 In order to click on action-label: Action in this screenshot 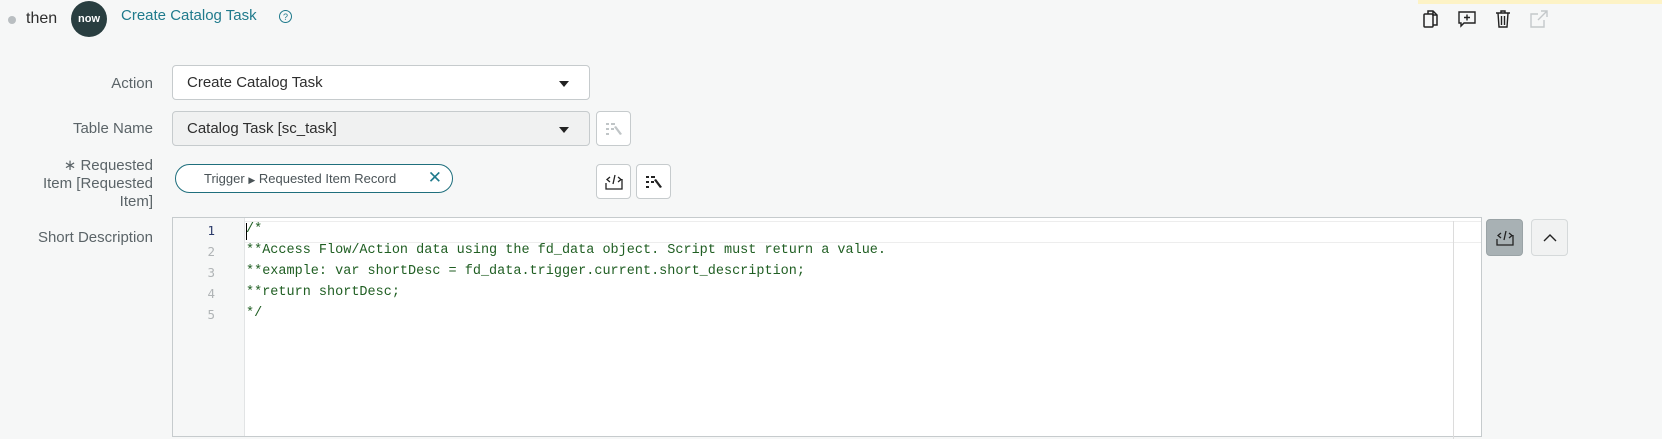, I will do `click(132, 83)`.